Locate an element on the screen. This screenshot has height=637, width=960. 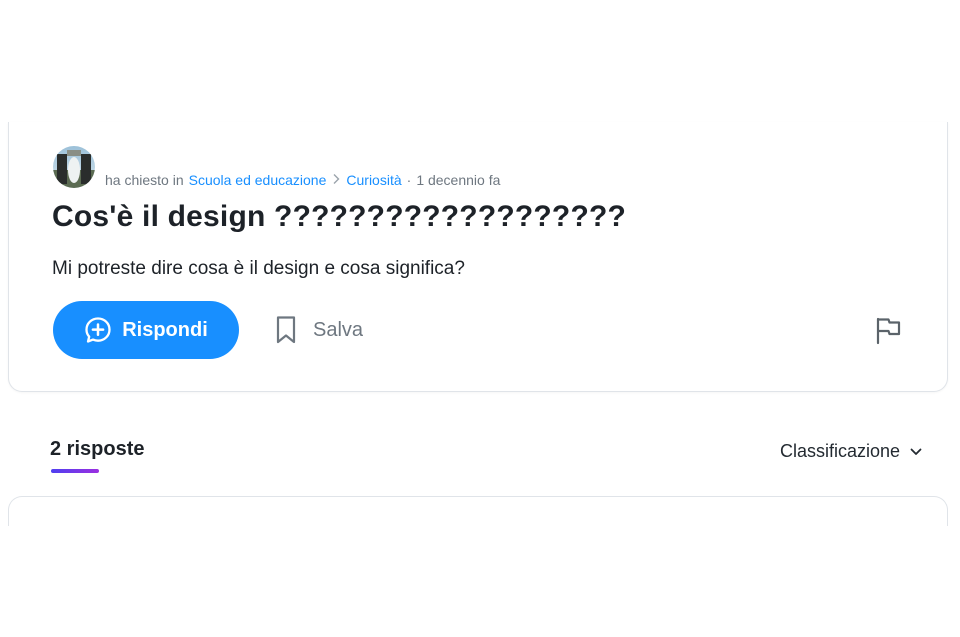
flag-icon is located at coordinates (888, 330).